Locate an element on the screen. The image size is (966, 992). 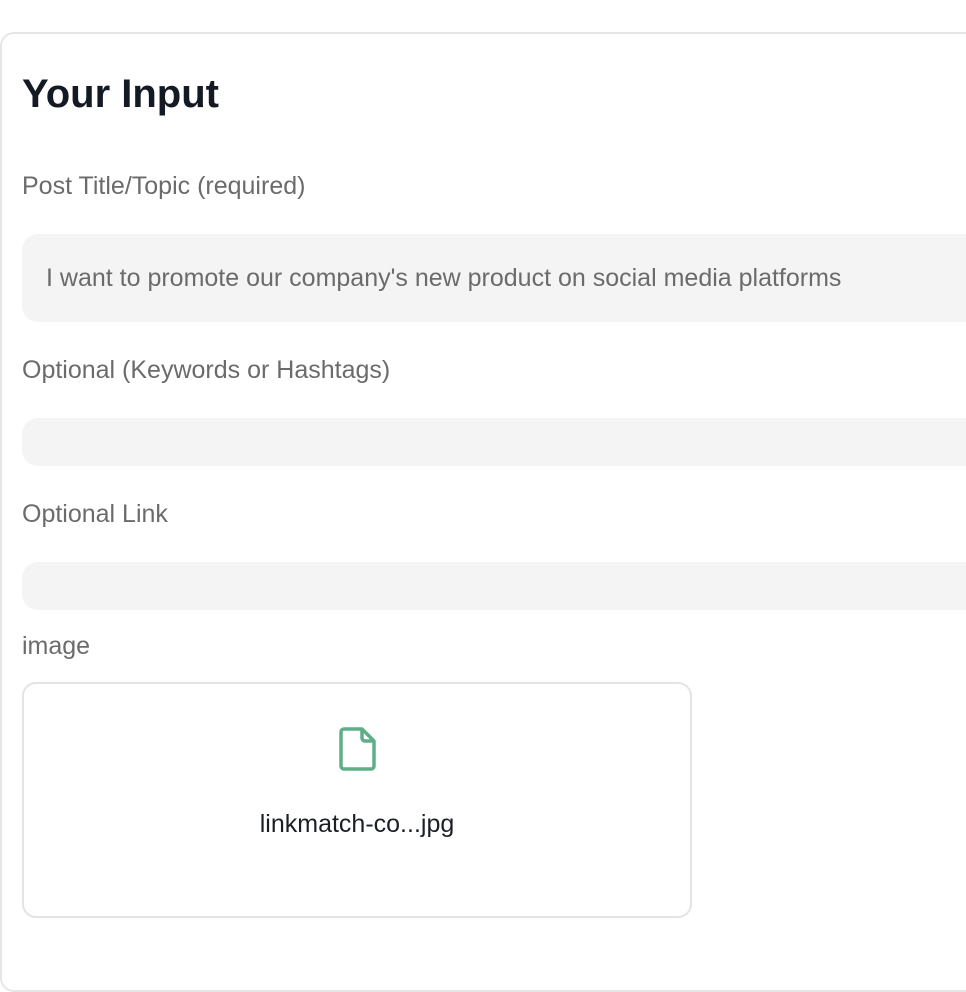
link-label: Optional Link is located at coordinates (95, 514).